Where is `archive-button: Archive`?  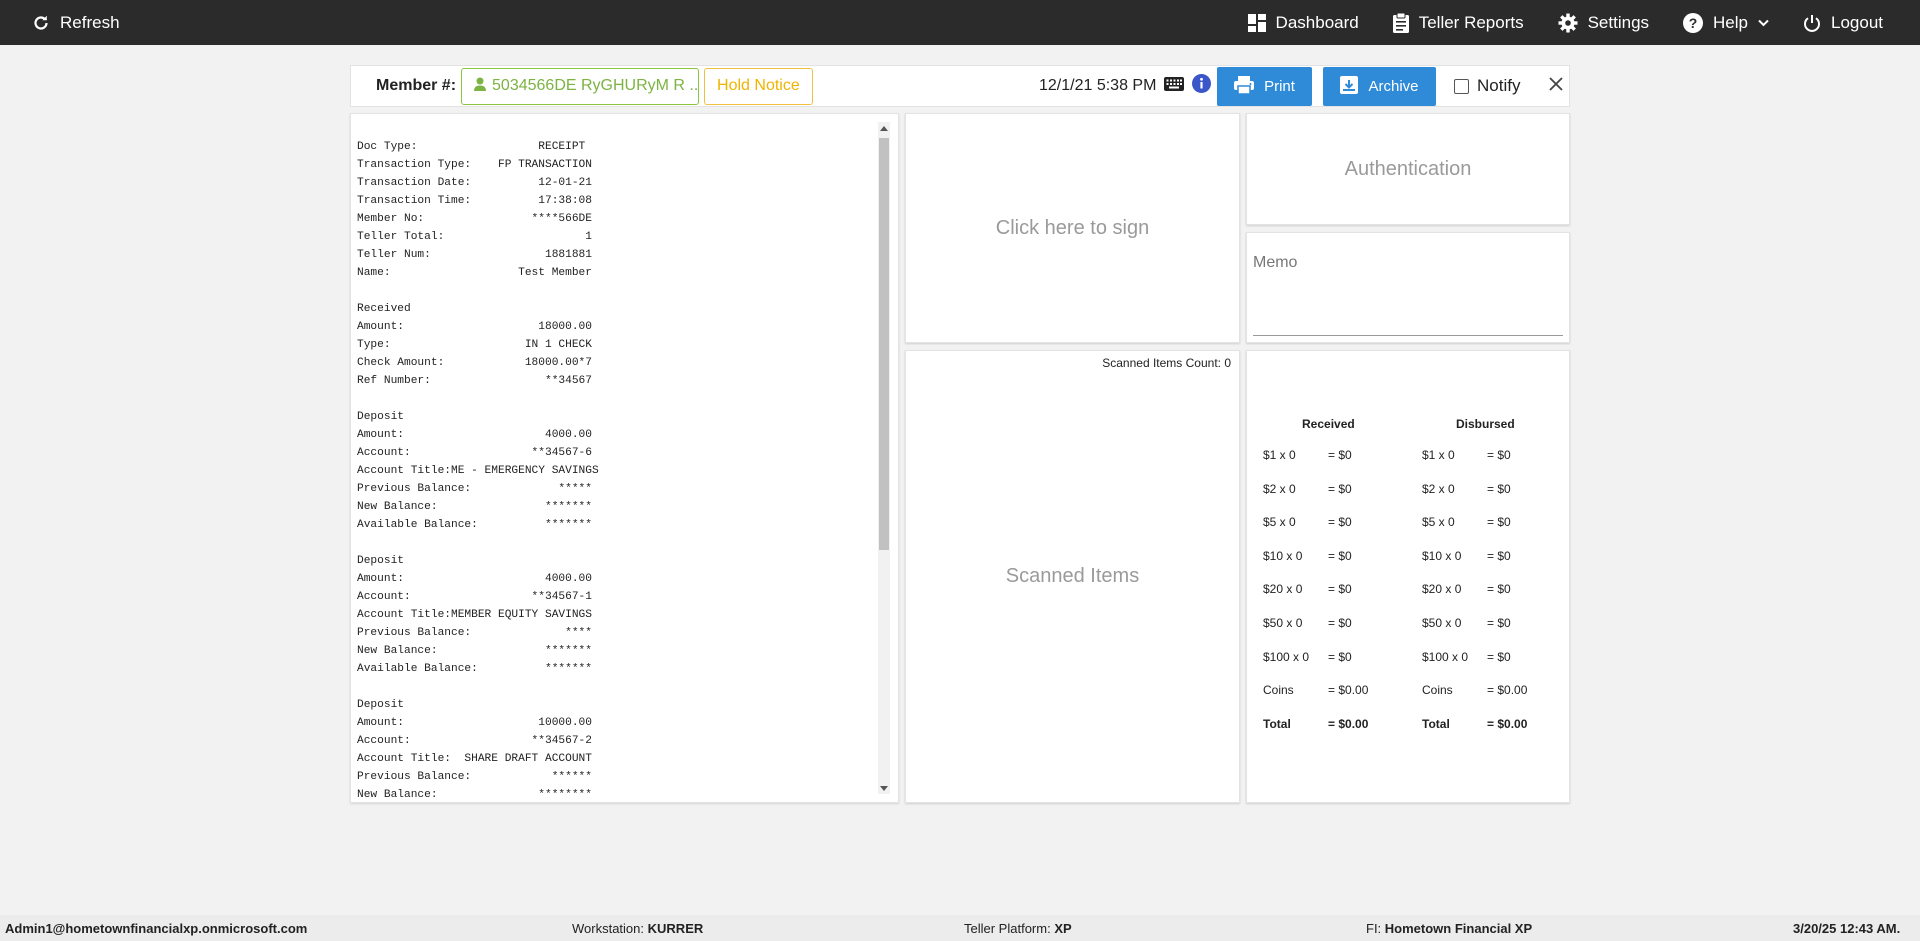
archive-button: Archive is located at coordinates (1379, 86).